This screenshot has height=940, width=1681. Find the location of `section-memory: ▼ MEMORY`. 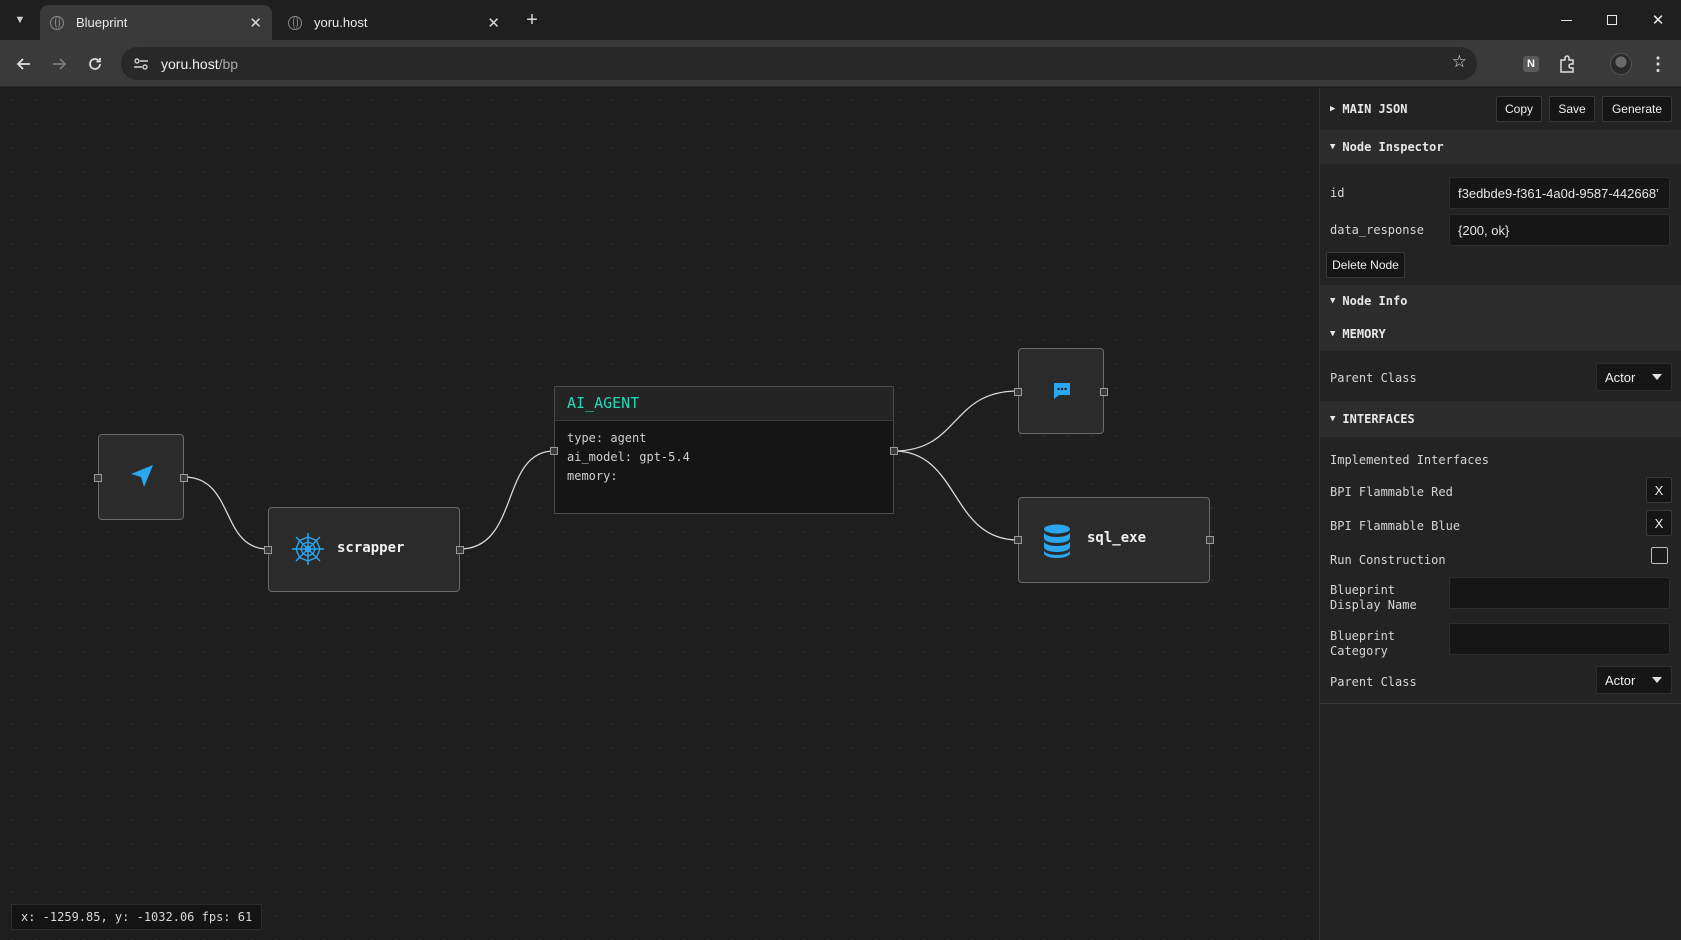

section-memory: ▼ MEMORY is located at coordinates (1500, 334).